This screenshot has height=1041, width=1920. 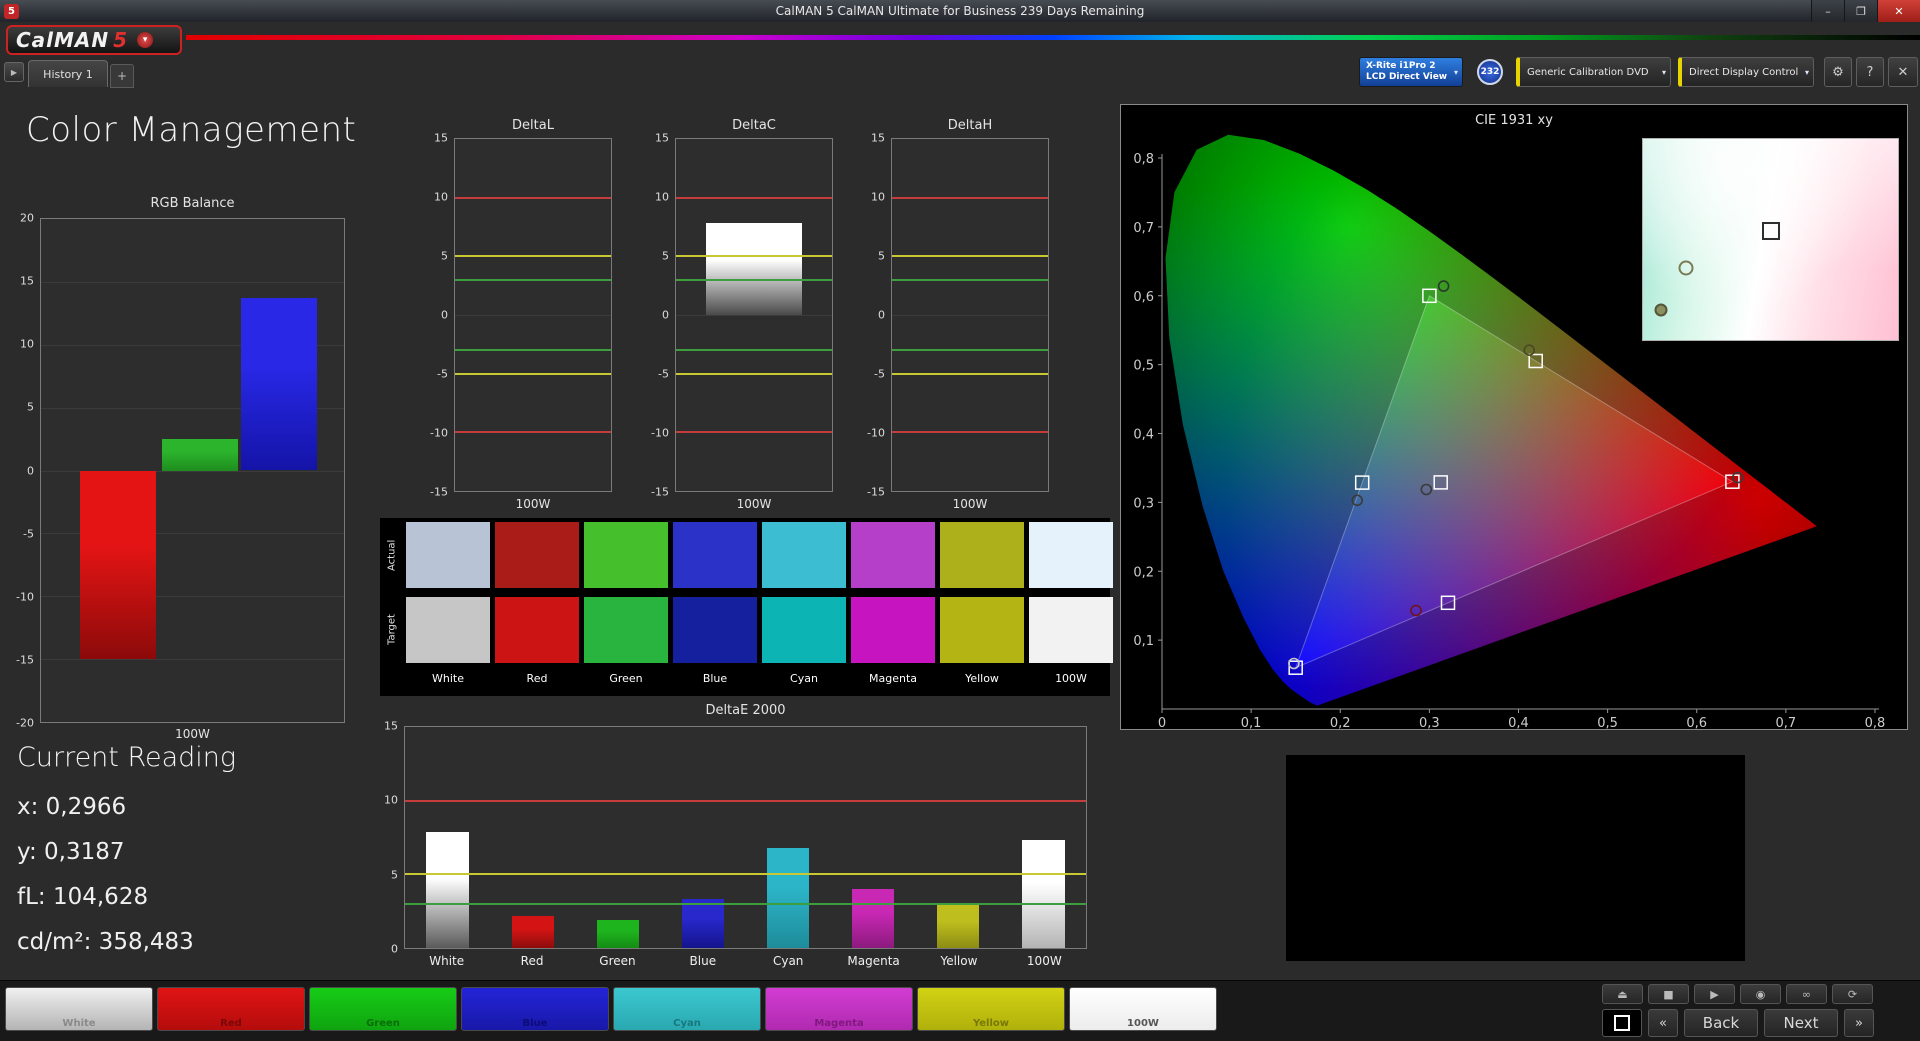 I want to click on maximize-button: ❐, so click(x=1860, y=11).